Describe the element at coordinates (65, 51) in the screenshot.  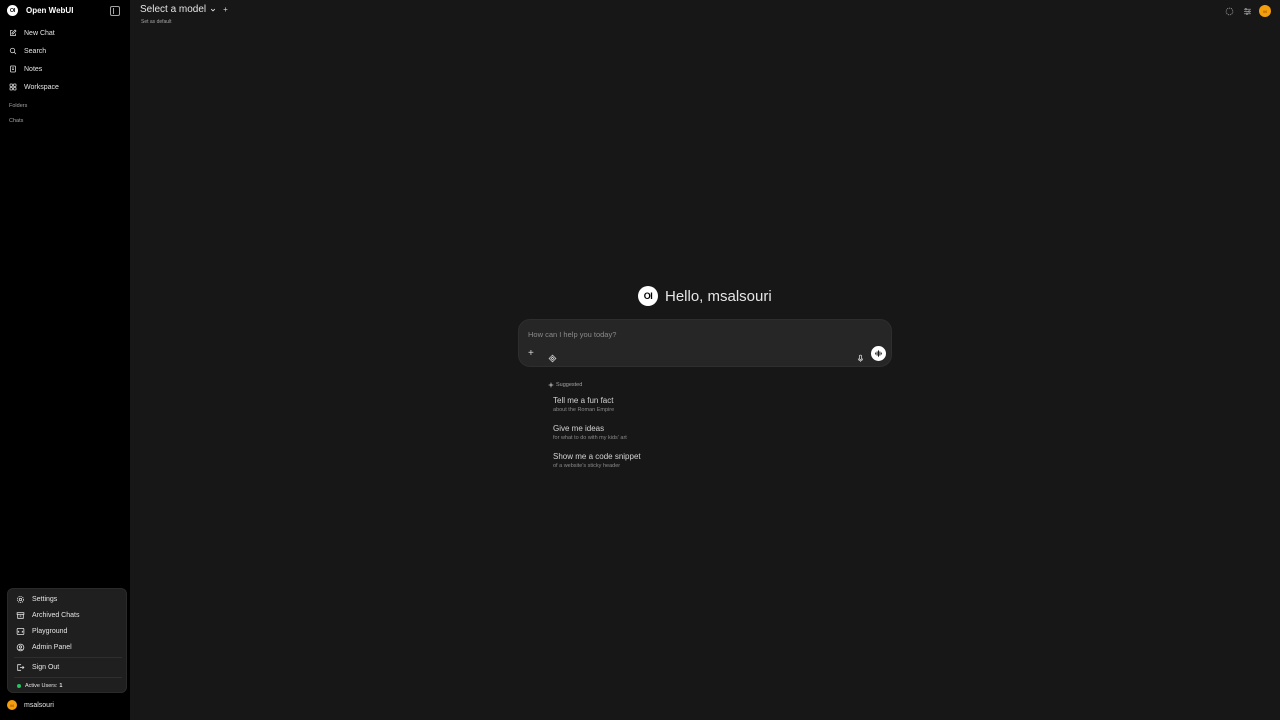
I see `sidebar-item-search: Search` at that location.